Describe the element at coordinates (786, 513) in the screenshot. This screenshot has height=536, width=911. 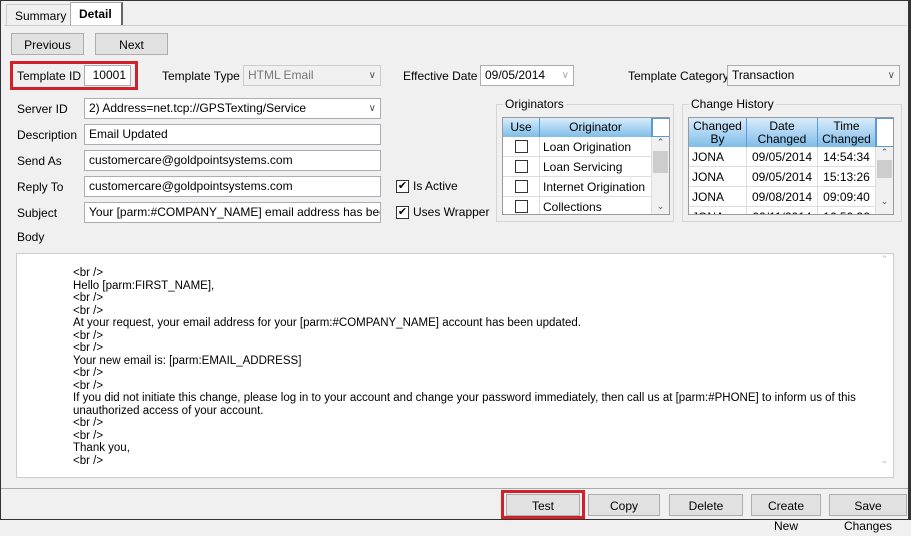
I see `create-new-button: Create New` at that location.